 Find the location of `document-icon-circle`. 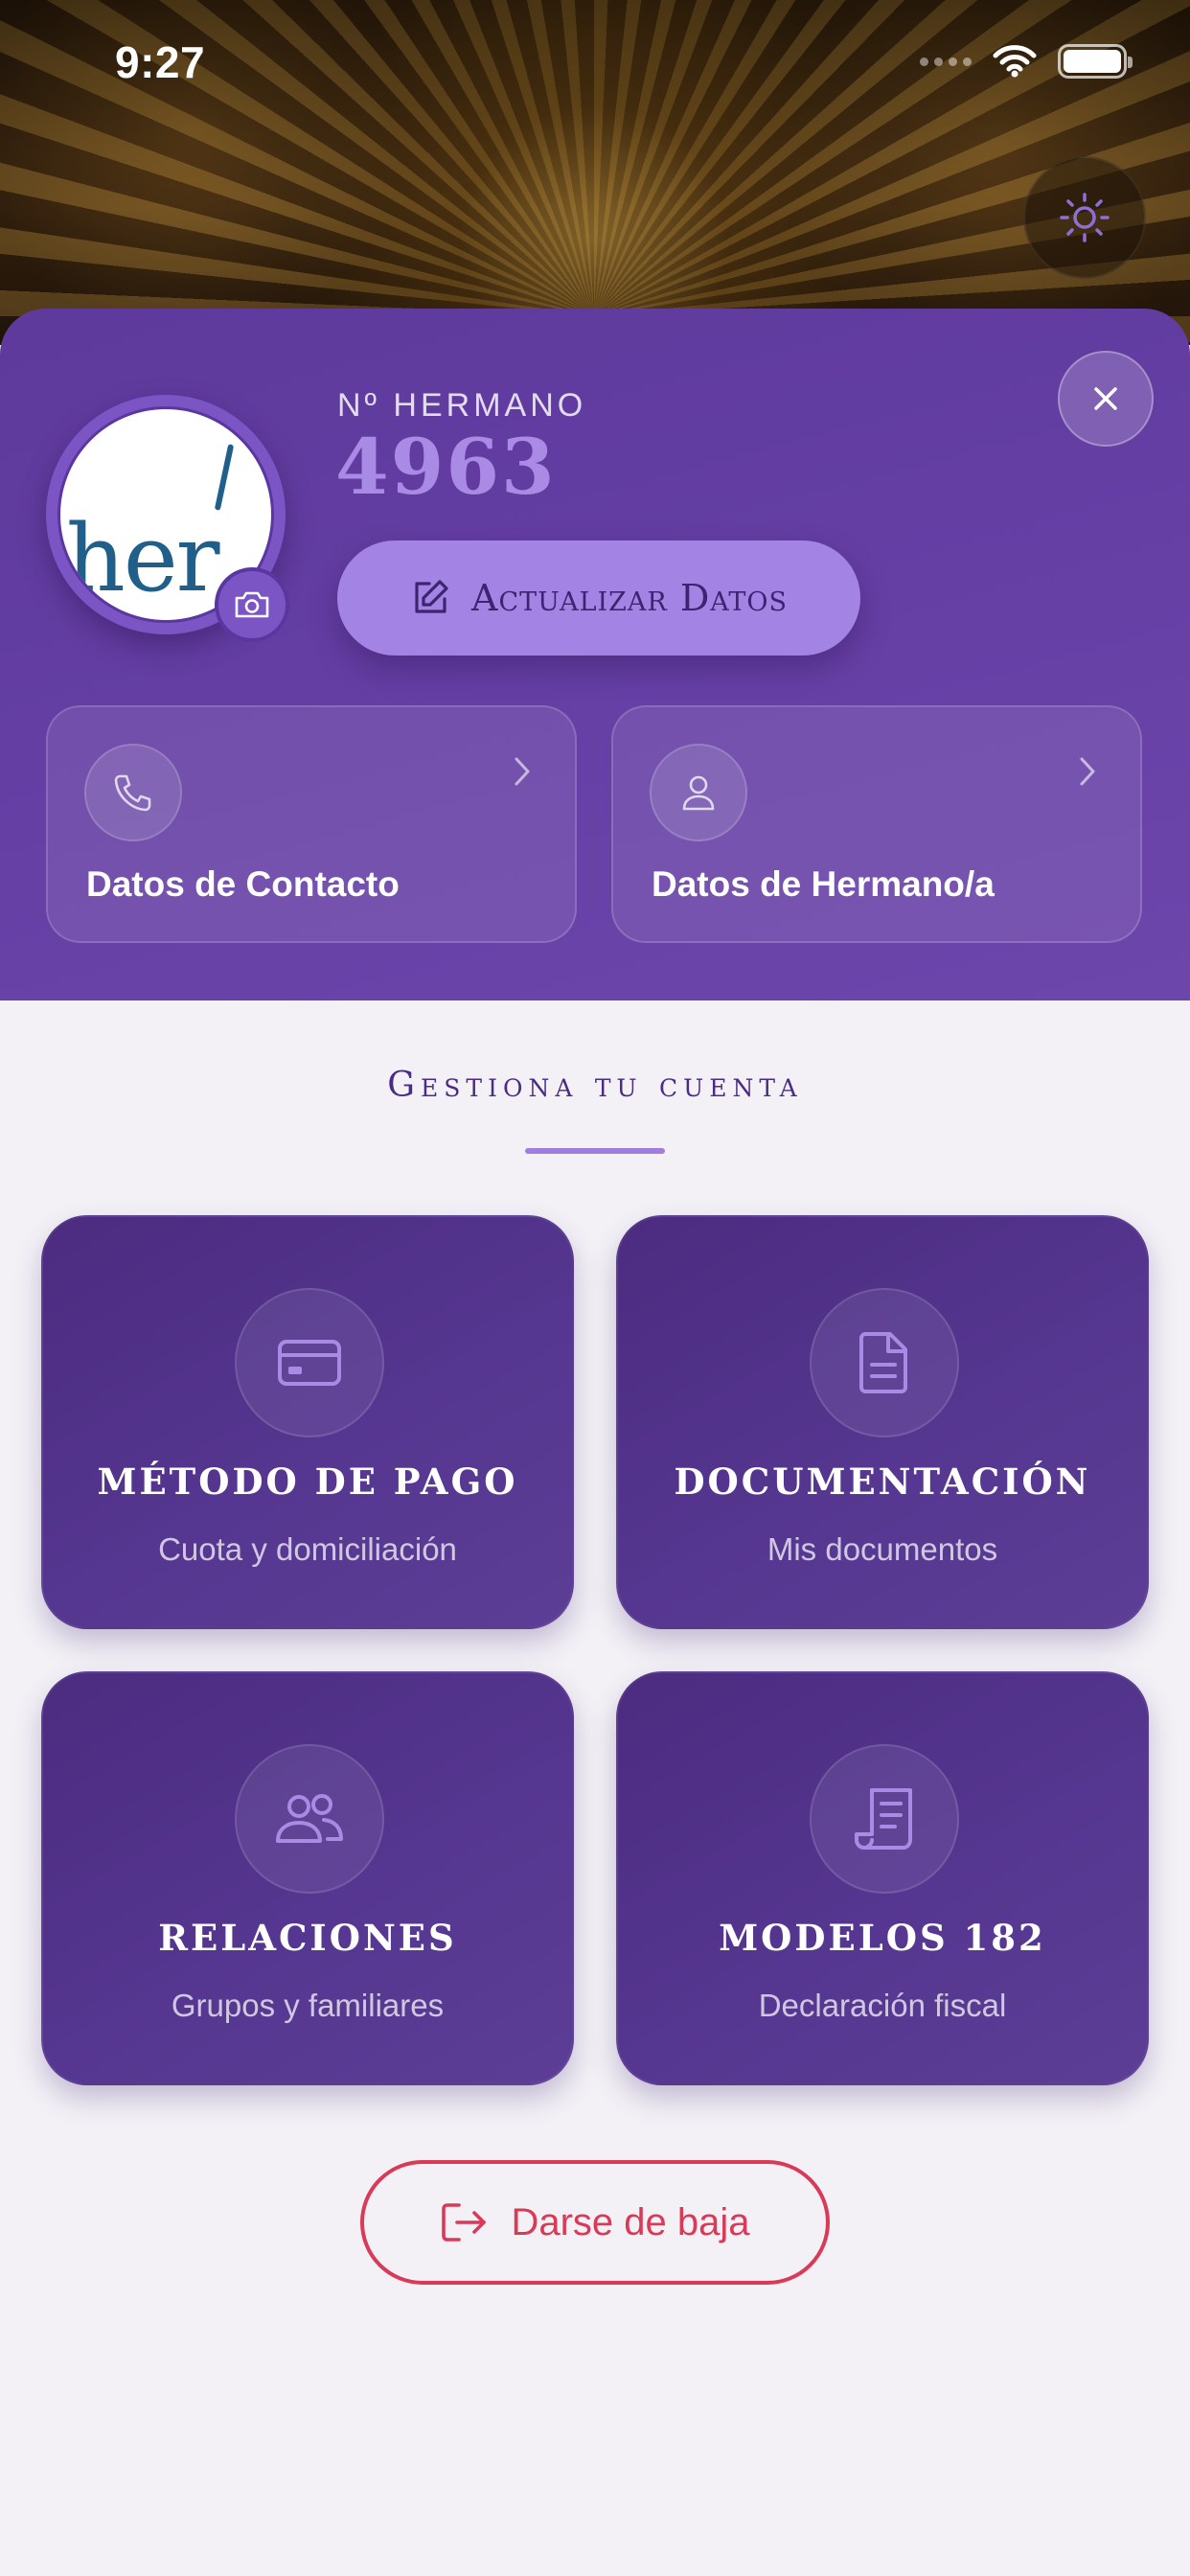

document-icon-circle is located at coordinates (885, 1363).